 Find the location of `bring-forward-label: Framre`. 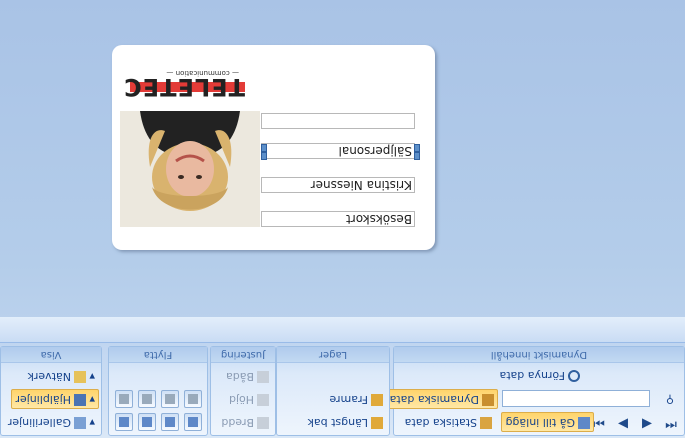

bring-forward-label: Framre is located at coordinates (348, 399).